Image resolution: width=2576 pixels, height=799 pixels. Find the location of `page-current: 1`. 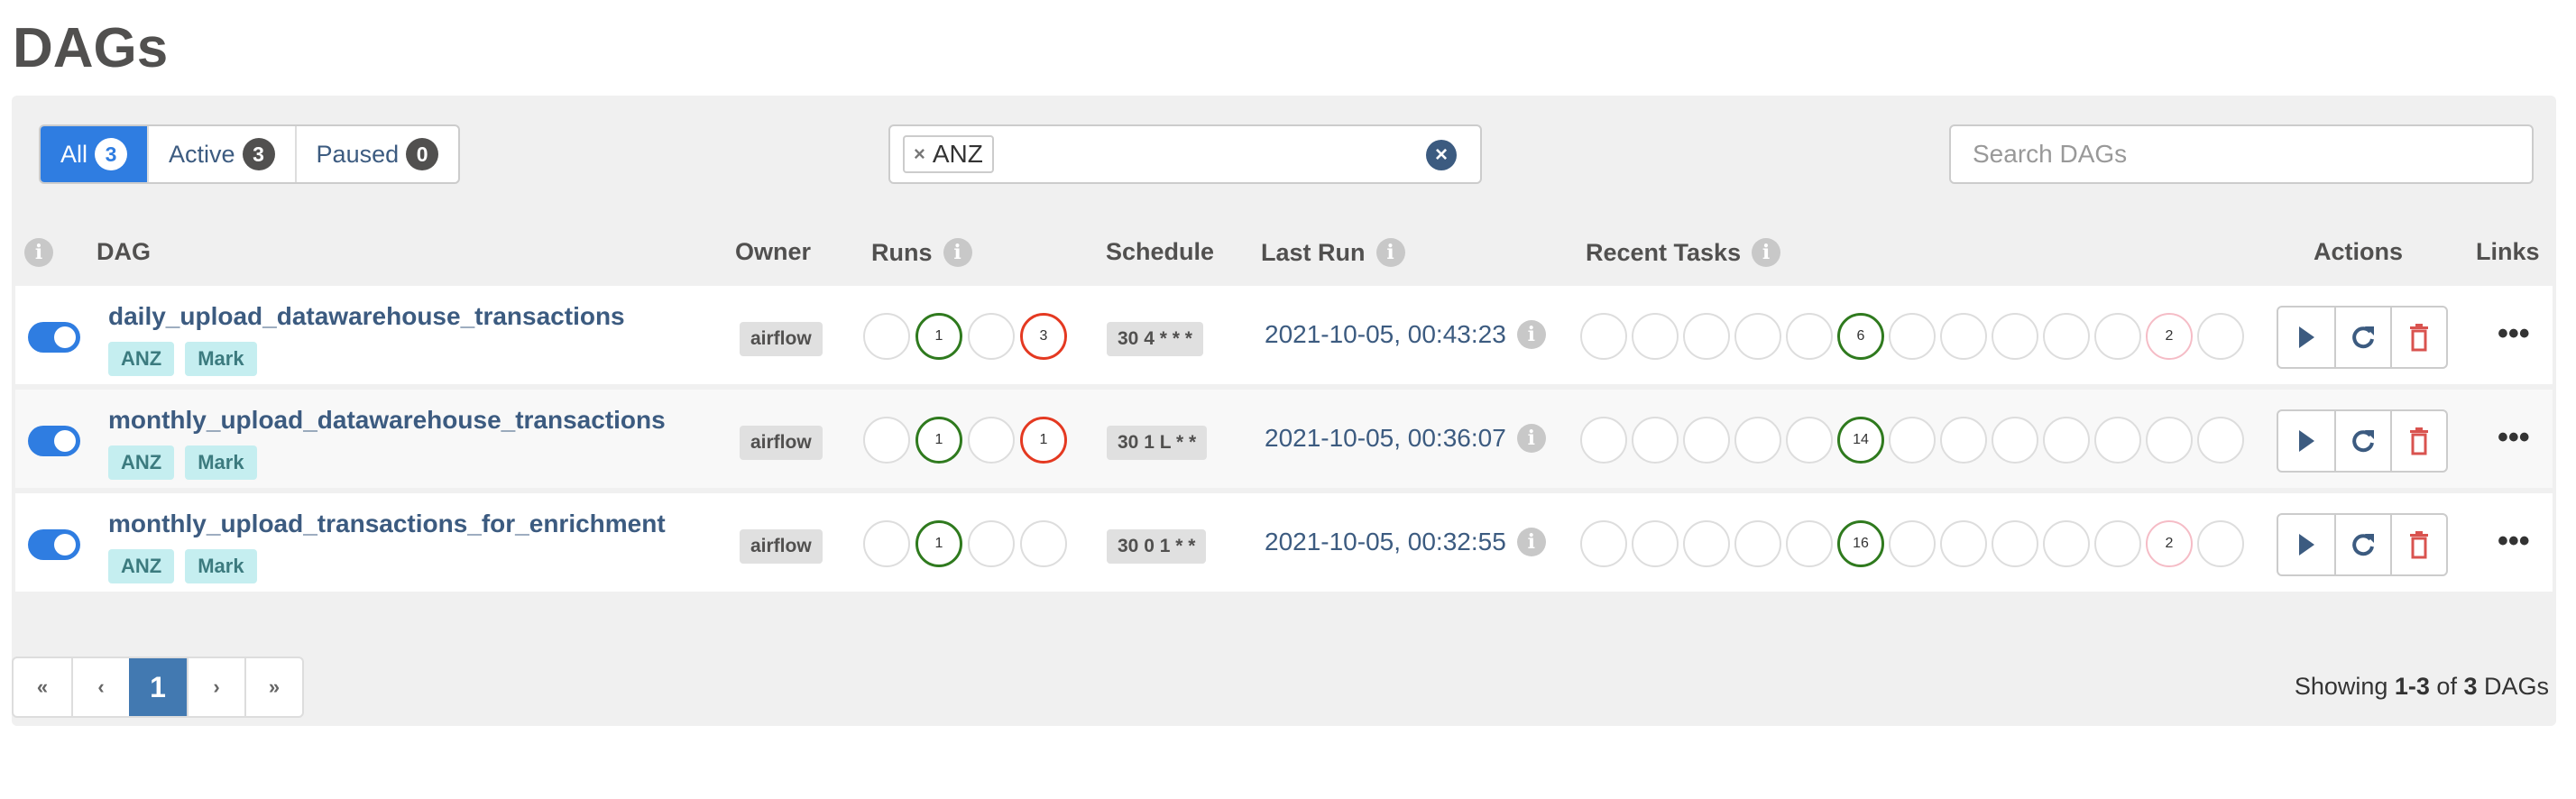

page-current: 1 is located at coordinates (158, 687).